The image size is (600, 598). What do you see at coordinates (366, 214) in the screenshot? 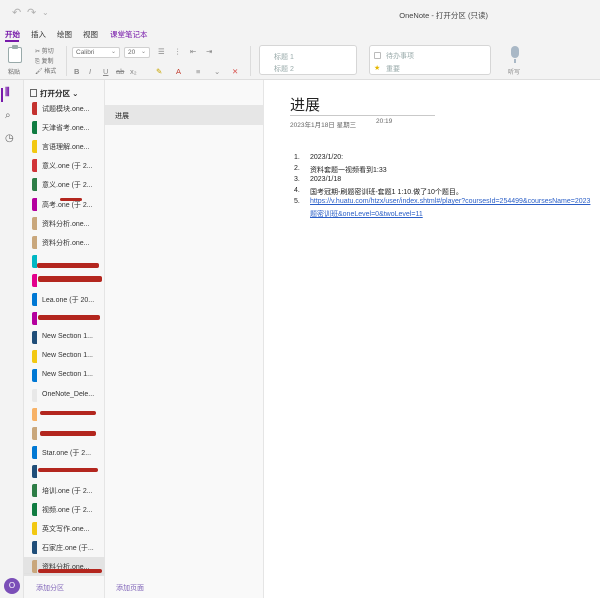
I see `hyperlink: 题密训班&oneLevel=0&twoLevel=11` at bounding box center [366, 214].